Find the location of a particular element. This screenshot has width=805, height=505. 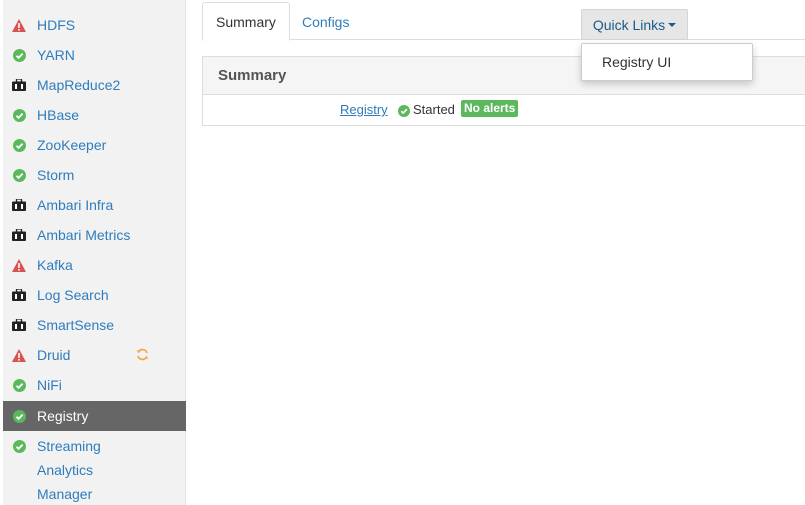

sidebar-item-label: SmartSense is located at coordinates (76, 325).